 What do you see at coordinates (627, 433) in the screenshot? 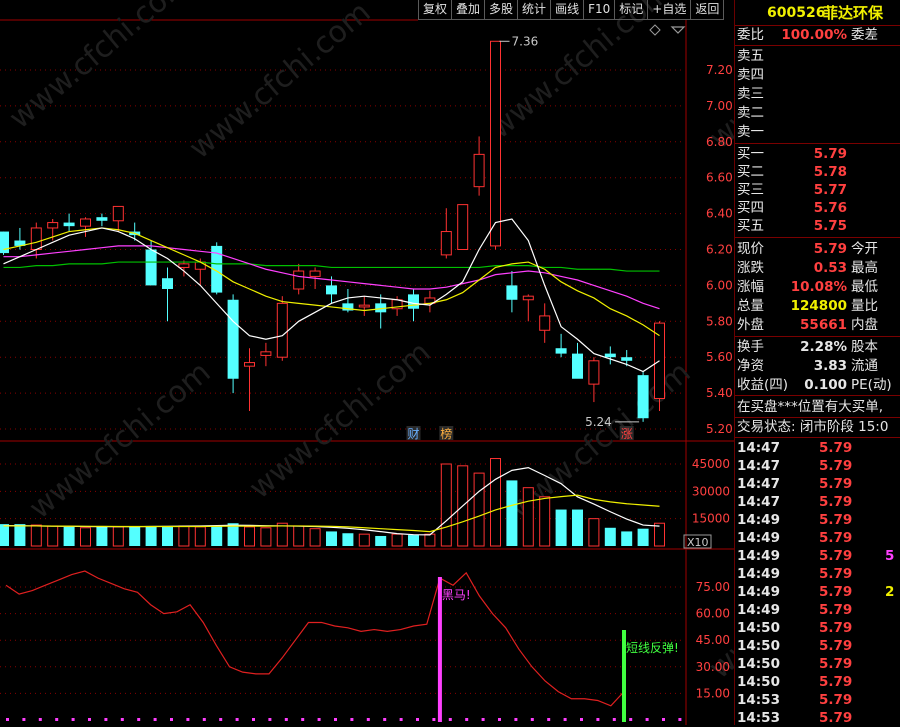
I see `event-marker: 涨` at bounding box center [627, 433].